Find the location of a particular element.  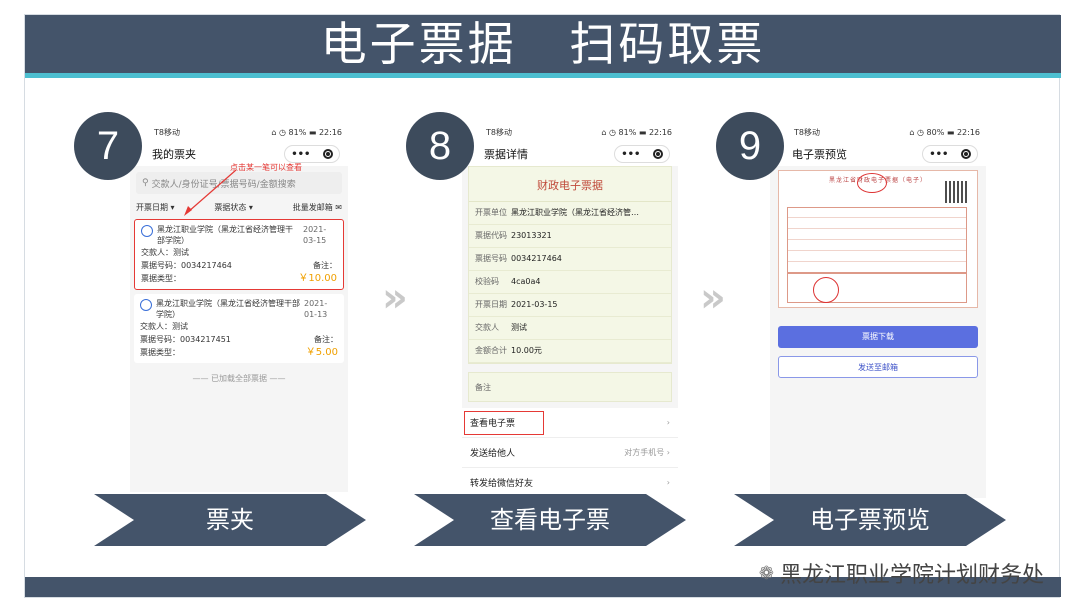

card-date: 2021-01-13 is located at coordinates (316, 309).